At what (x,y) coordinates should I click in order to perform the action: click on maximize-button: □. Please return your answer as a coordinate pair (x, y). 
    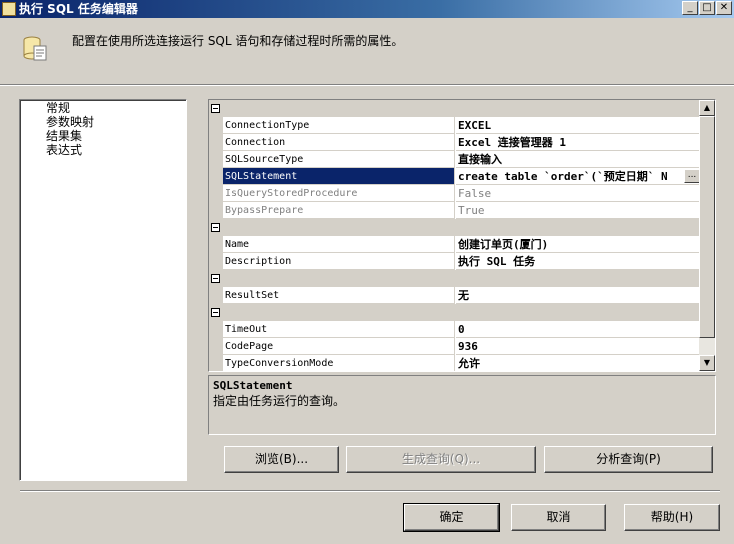
    Looking at the image, I should click on (707, 8).